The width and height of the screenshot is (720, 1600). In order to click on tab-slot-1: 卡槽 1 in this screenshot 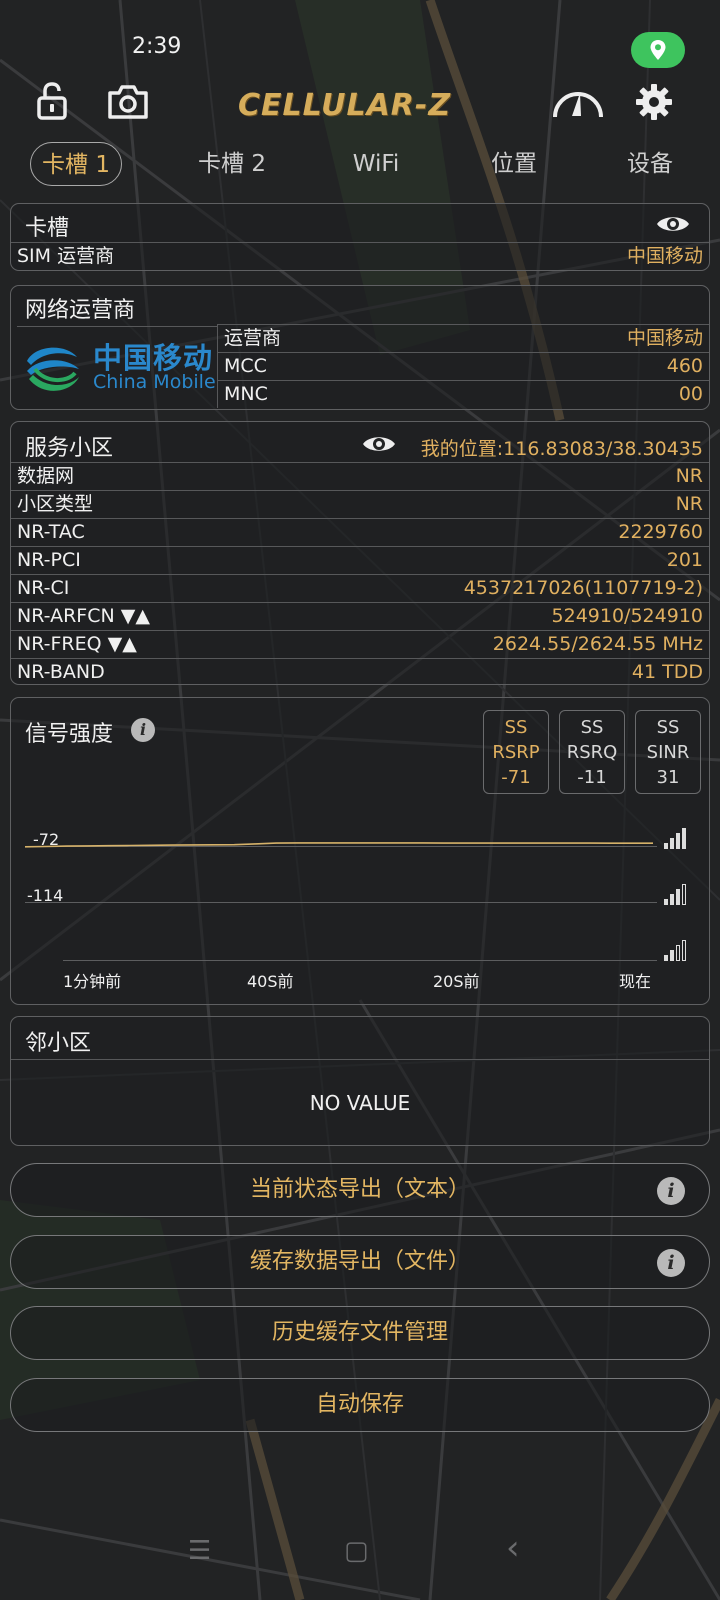, I will do `click(76, 164)`.